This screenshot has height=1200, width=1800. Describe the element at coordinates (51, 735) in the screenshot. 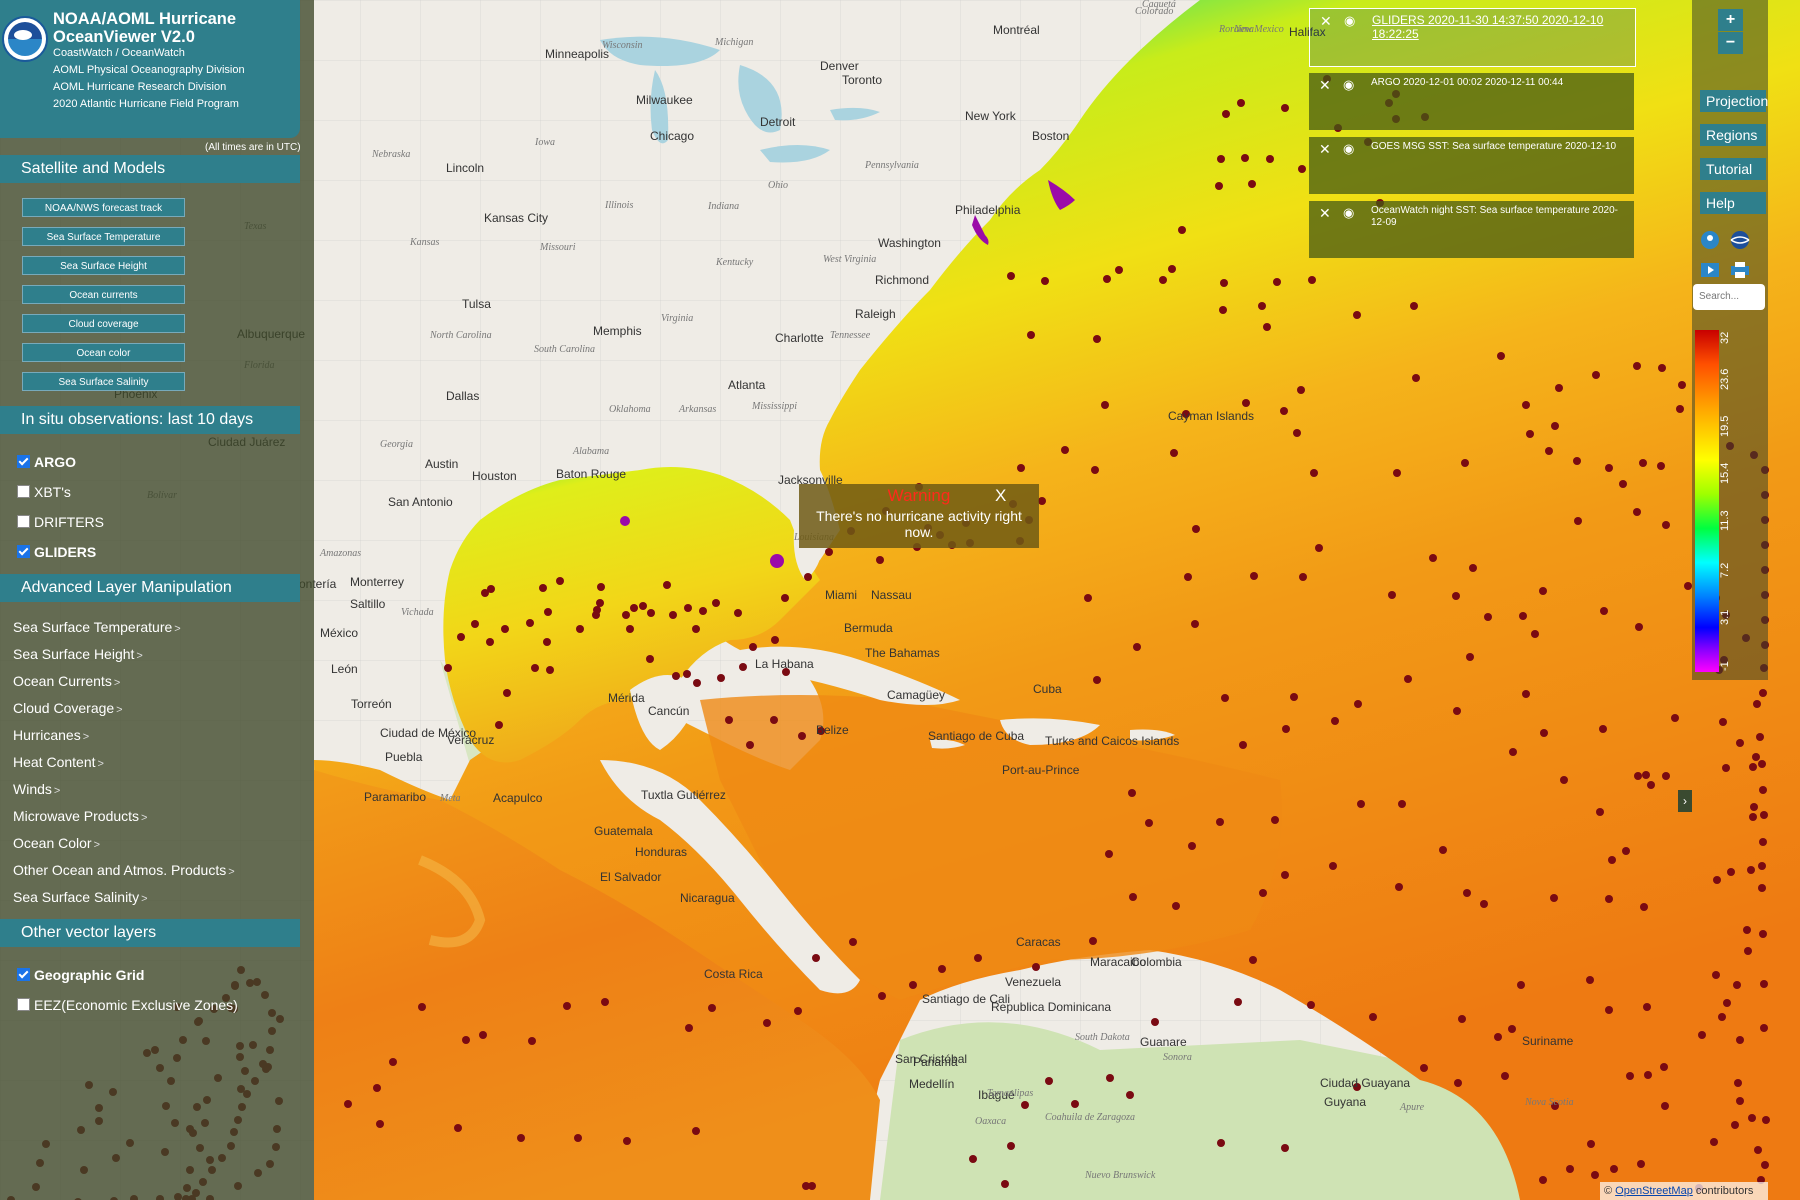

I see `adv-hurricanes: Hurricanes >` at that location.